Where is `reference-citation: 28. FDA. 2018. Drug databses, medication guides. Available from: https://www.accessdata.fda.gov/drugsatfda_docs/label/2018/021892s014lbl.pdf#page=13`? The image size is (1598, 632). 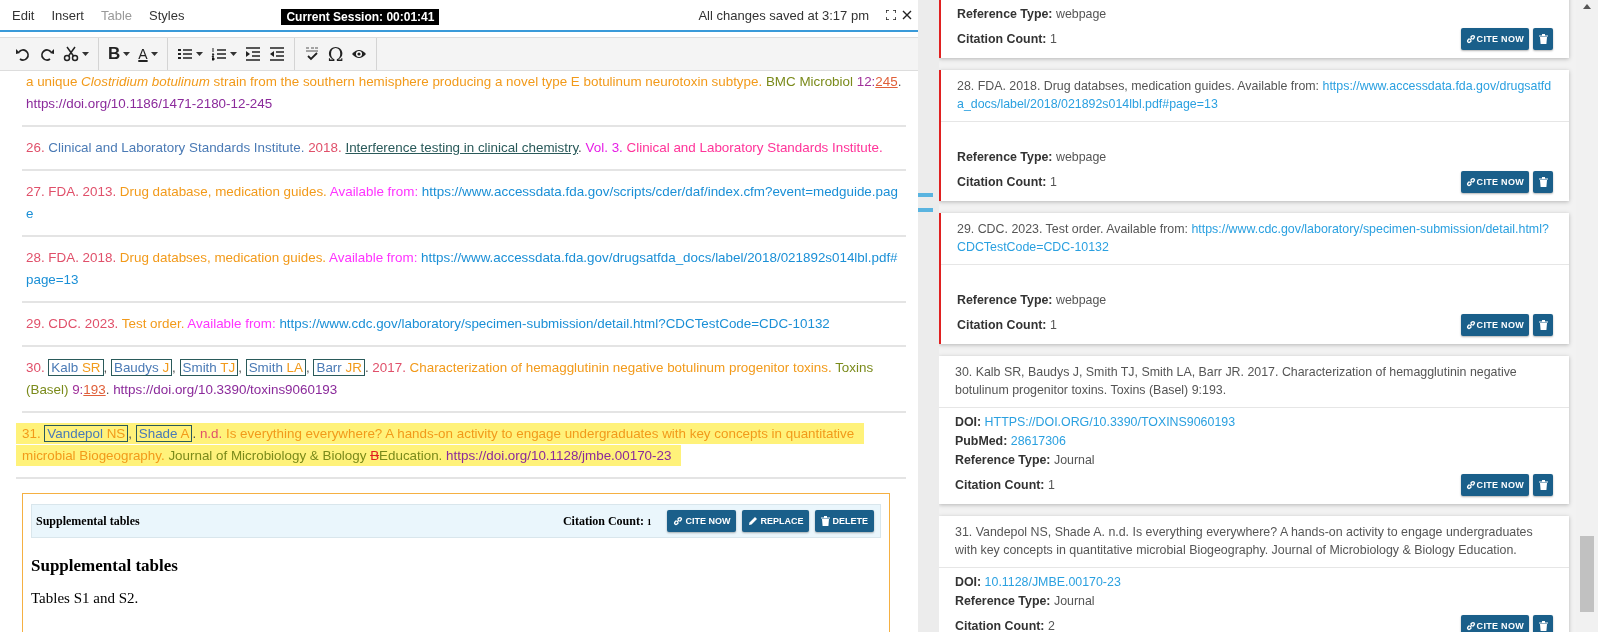 reference-citation: 28. FDA. 2018. Drug databses, medication guides. Available from: https://www.accessdata.fda.gov/drugsatfda_docs/label/2018/021892s014lbl.pdf#page=13 is located at coordinates (1255, 96).